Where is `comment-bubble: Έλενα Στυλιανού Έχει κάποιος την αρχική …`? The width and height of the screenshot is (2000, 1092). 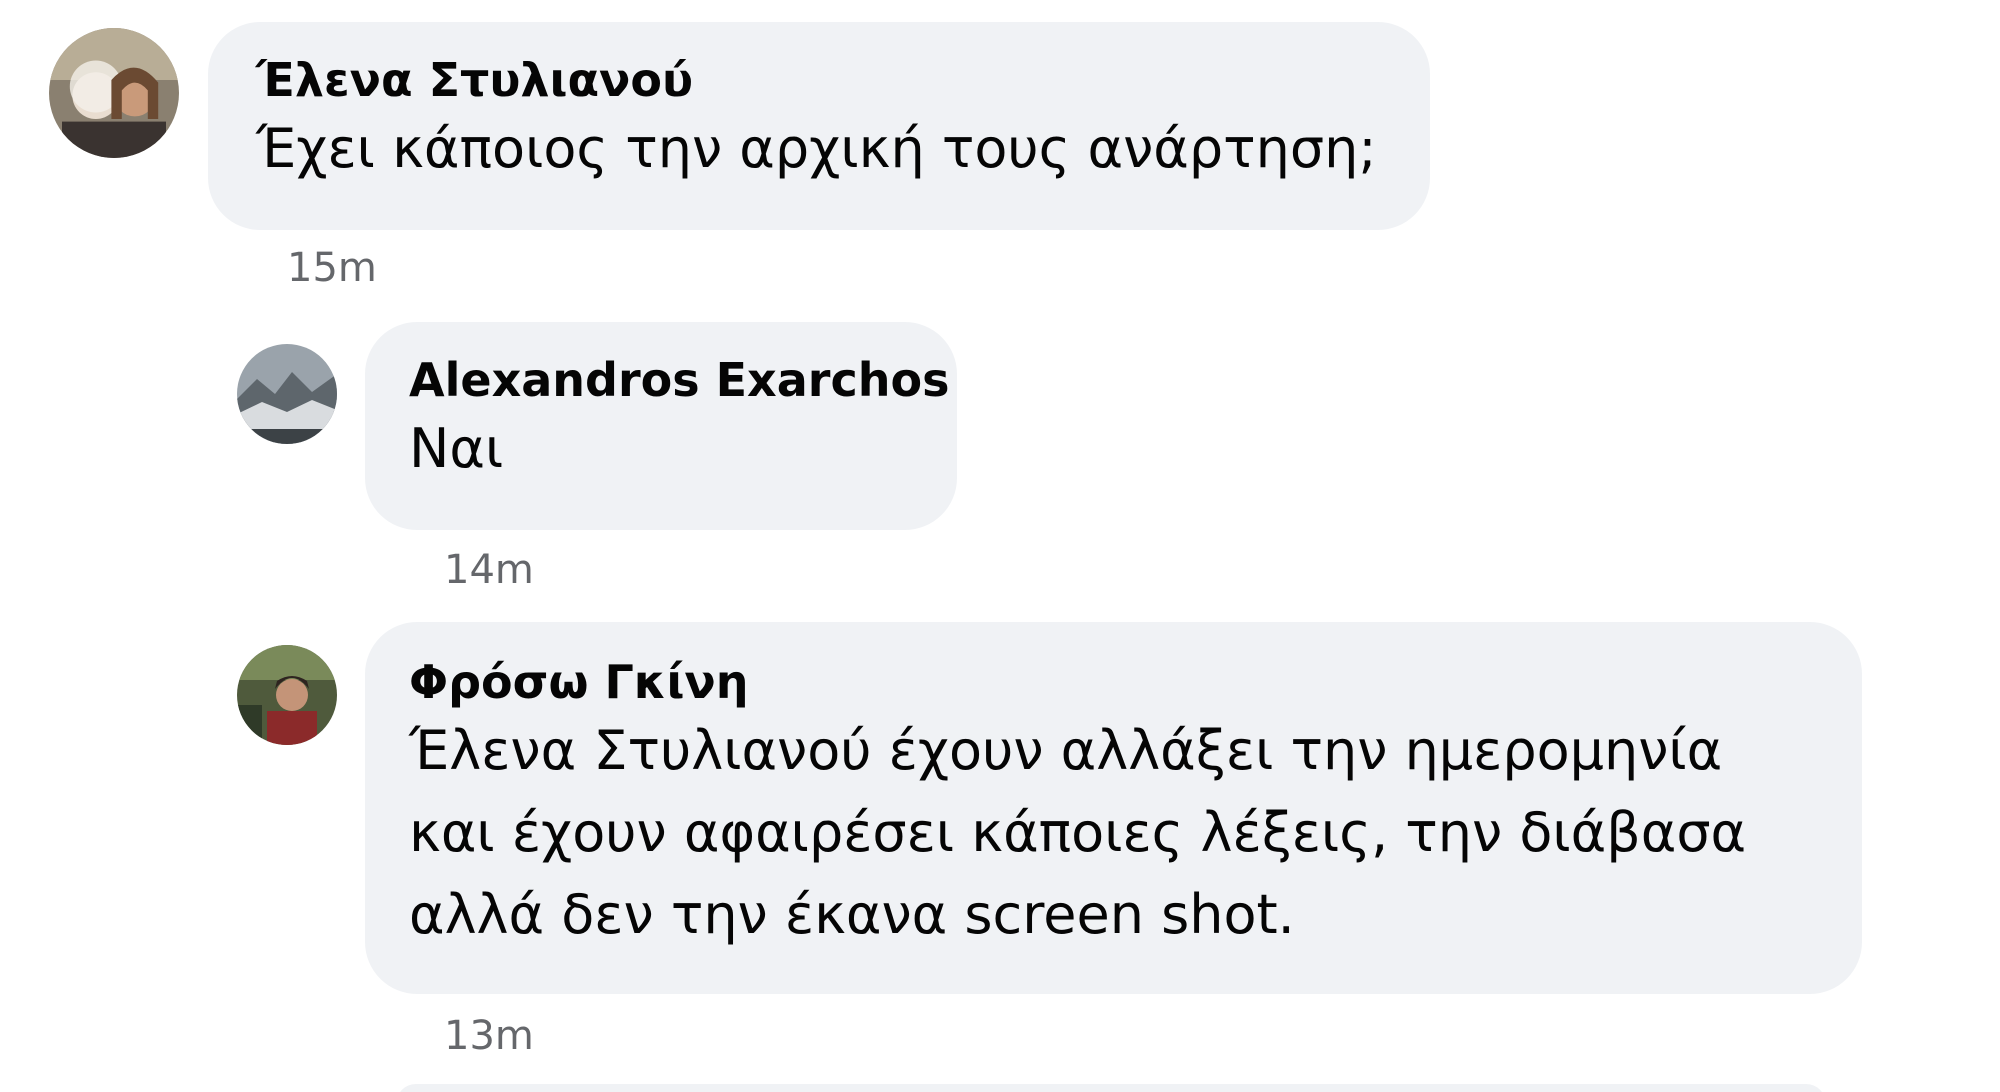 comment-bubble: Έλενα Στυλιανού Έχει κάποιος την αρχική … is located at coordinates (819, 126).